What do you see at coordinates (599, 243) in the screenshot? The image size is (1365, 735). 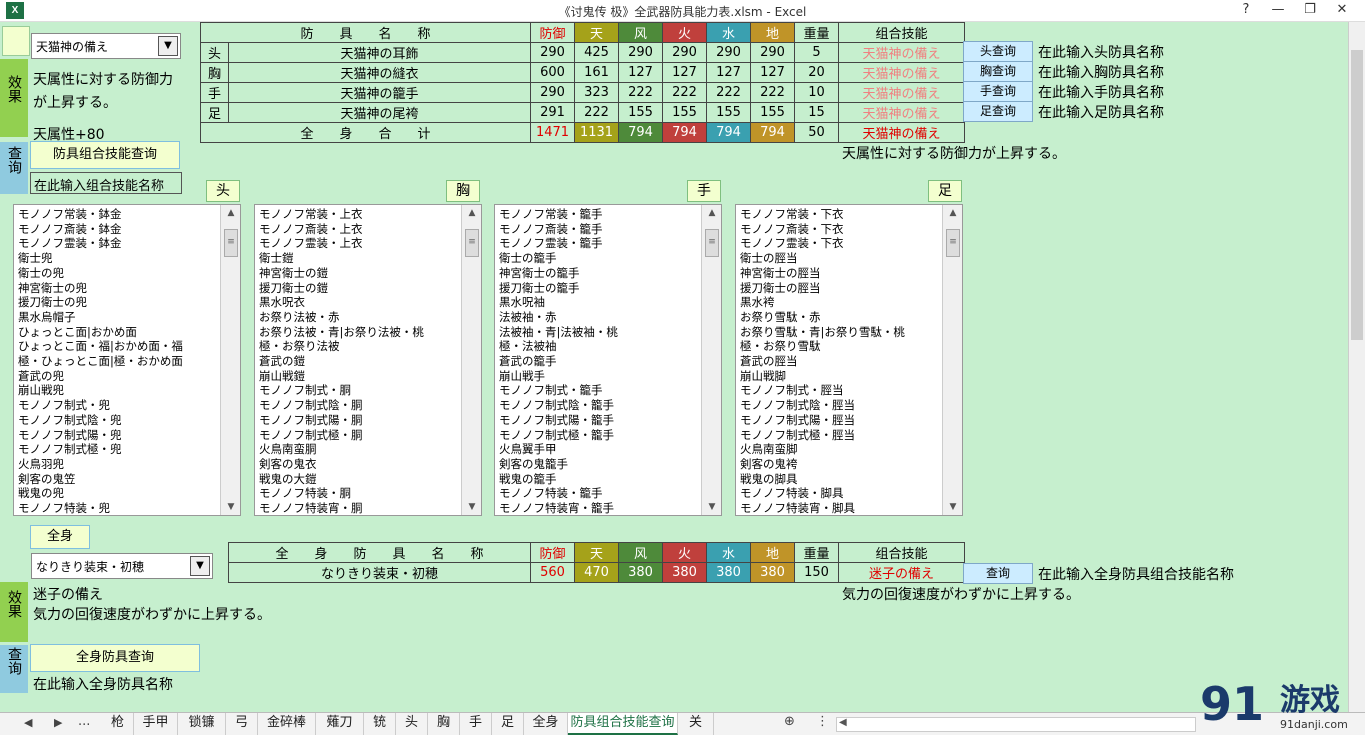 I see `list-item: モノノフ霊装・籠手` at bounding box center [599, 243].